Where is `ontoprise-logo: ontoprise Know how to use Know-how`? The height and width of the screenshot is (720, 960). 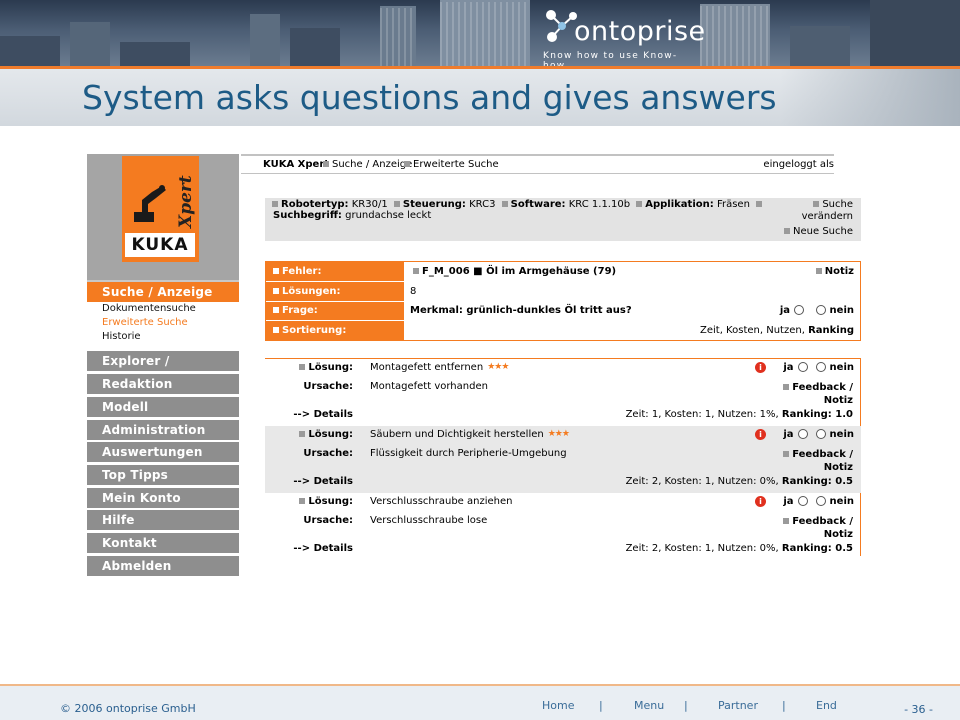 ontoprise-logo: ontoprise Know how to use Know-how is located at coordinates (621, 33).